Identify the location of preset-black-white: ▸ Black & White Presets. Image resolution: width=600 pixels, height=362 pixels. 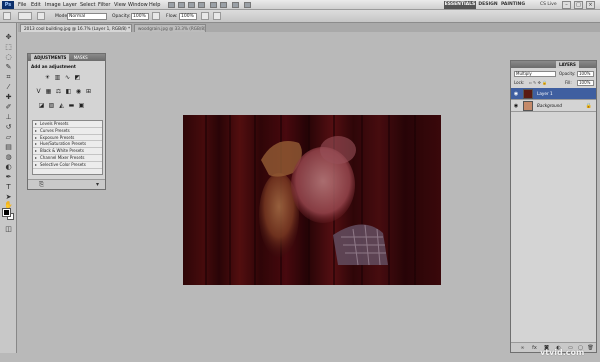
(67, 151).